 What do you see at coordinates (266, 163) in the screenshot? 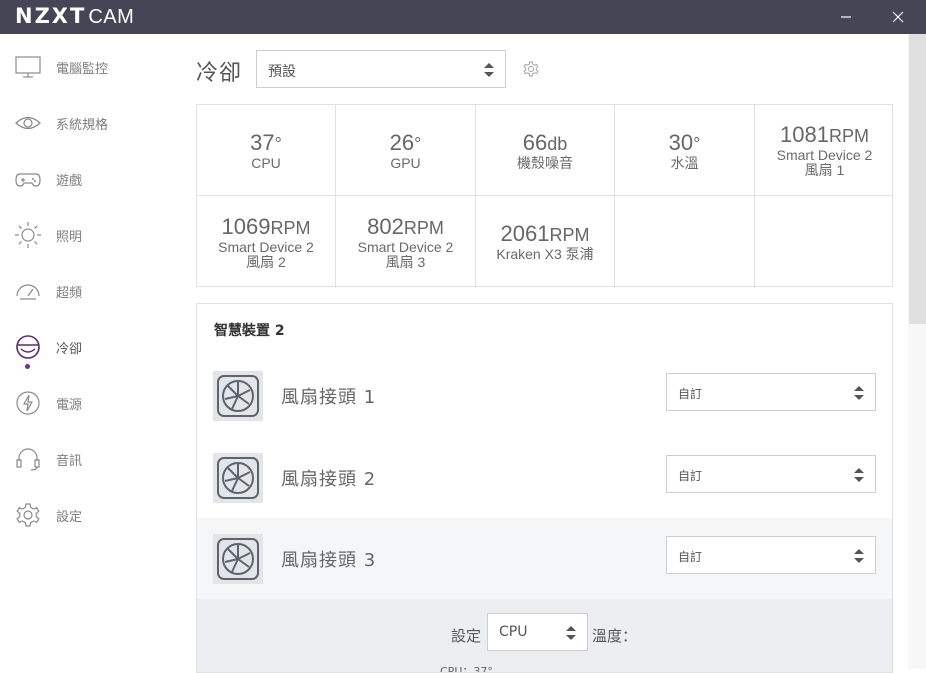
I see `stat-label: CPU` at bounding box center [266, 163].